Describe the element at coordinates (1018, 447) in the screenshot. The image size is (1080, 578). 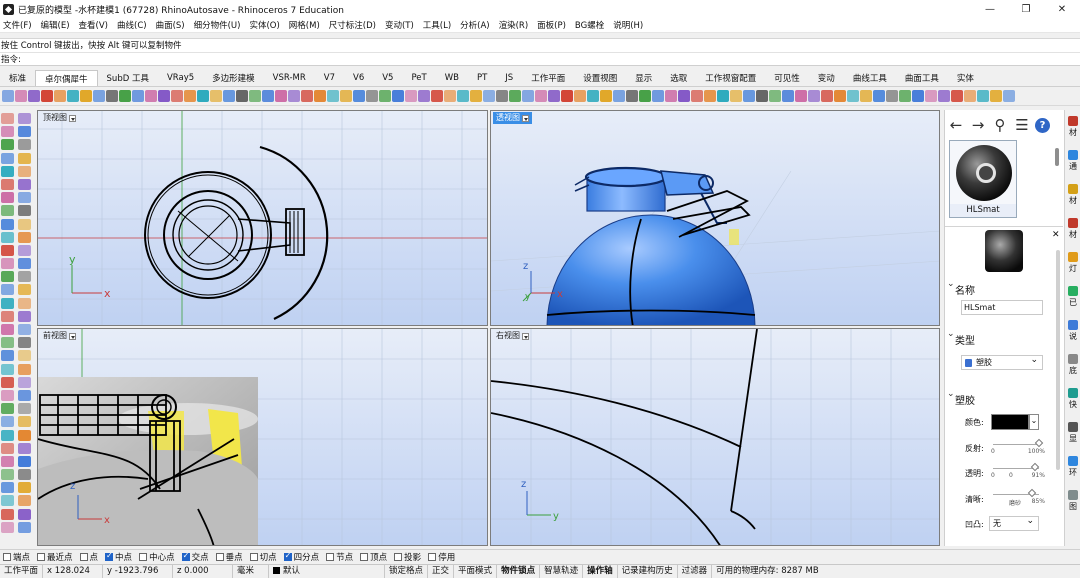
I see `reflectivity-slider: 0 100%` at that location.